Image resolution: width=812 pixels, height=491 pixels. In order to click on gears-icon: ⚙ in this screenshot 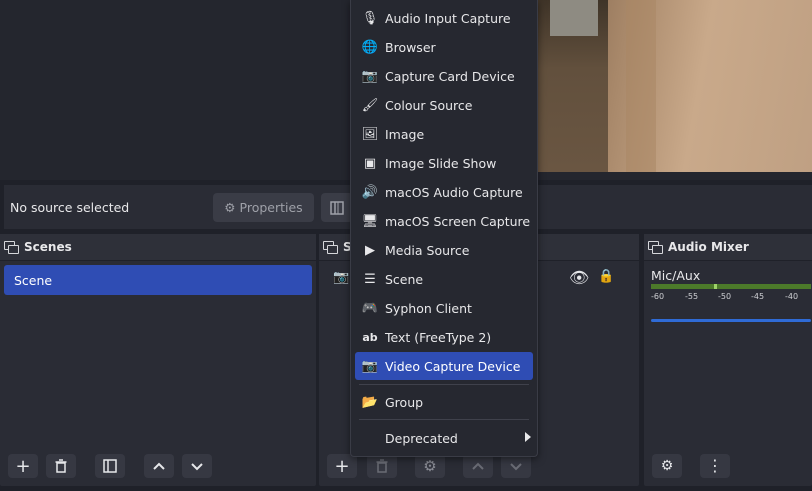, I will do `click(667, 466)`.